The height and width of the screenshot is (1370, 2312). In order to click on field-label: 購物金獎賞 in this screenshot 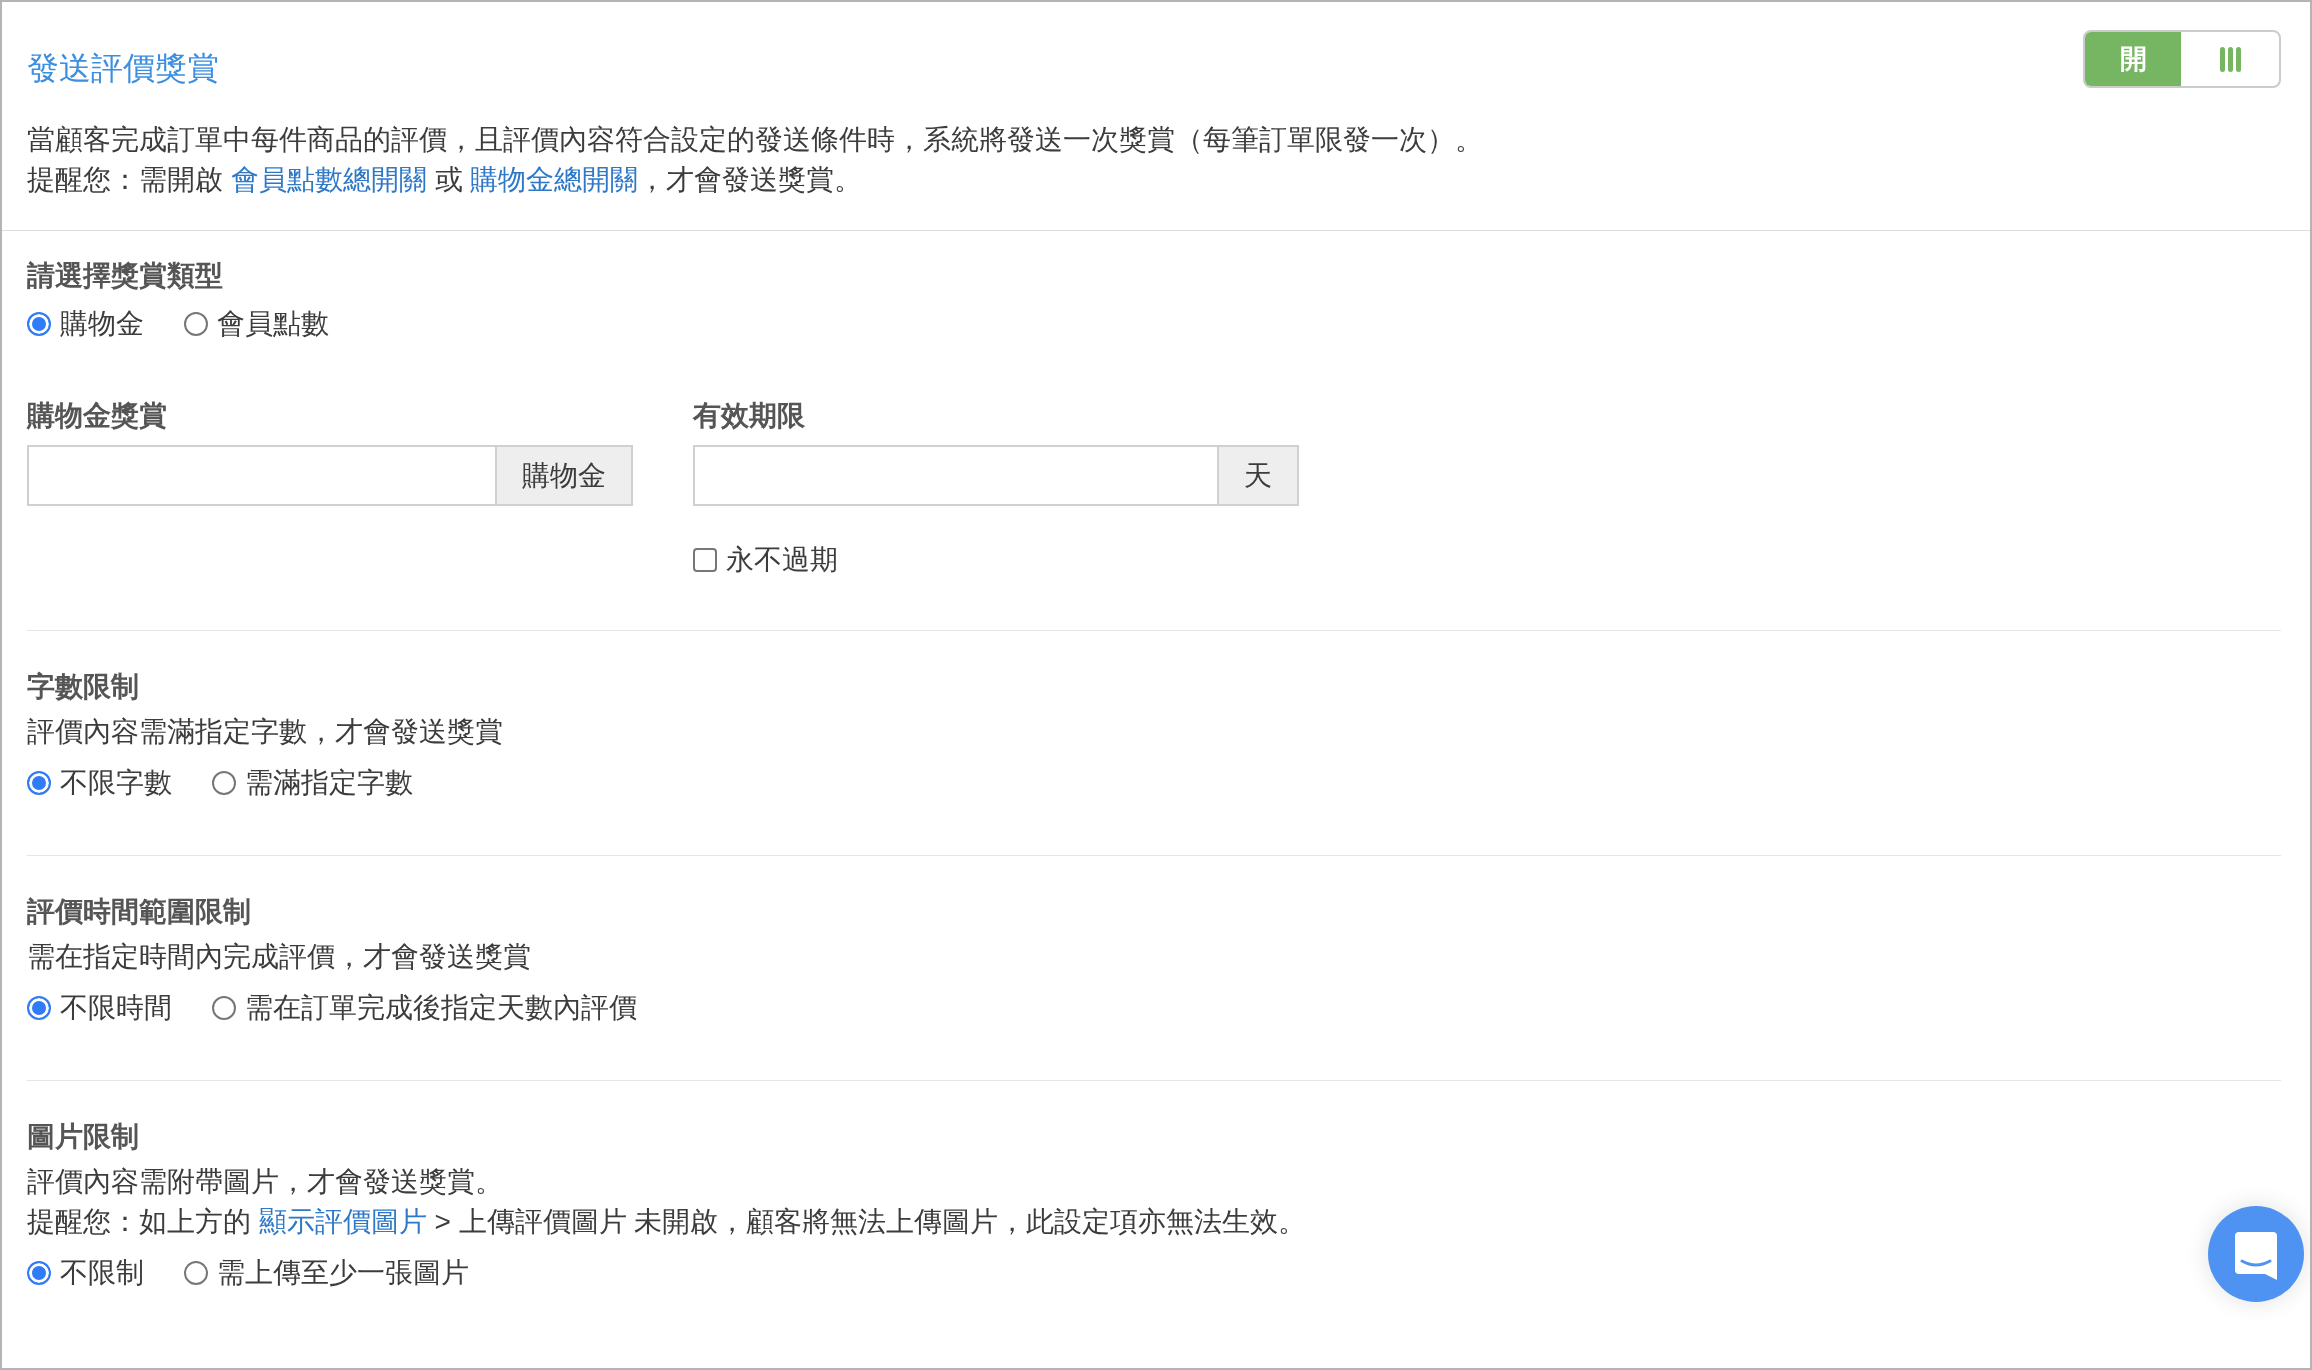, I will do `click(97, 416)`.